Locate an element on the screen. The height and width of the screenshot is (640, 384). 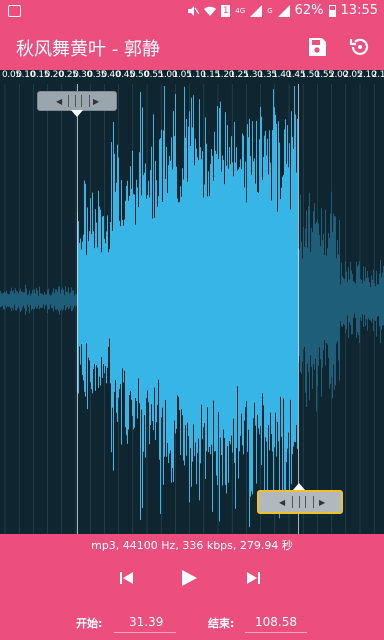
app-bar: 秋风舞黄叶 - 郭静 is located at coordinates (192, 47).